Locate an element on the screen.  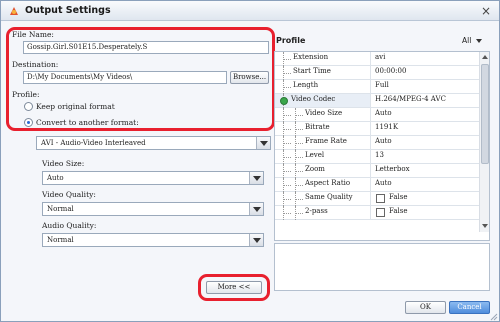
scroll-up-icon is located at coordinates (485, 57).